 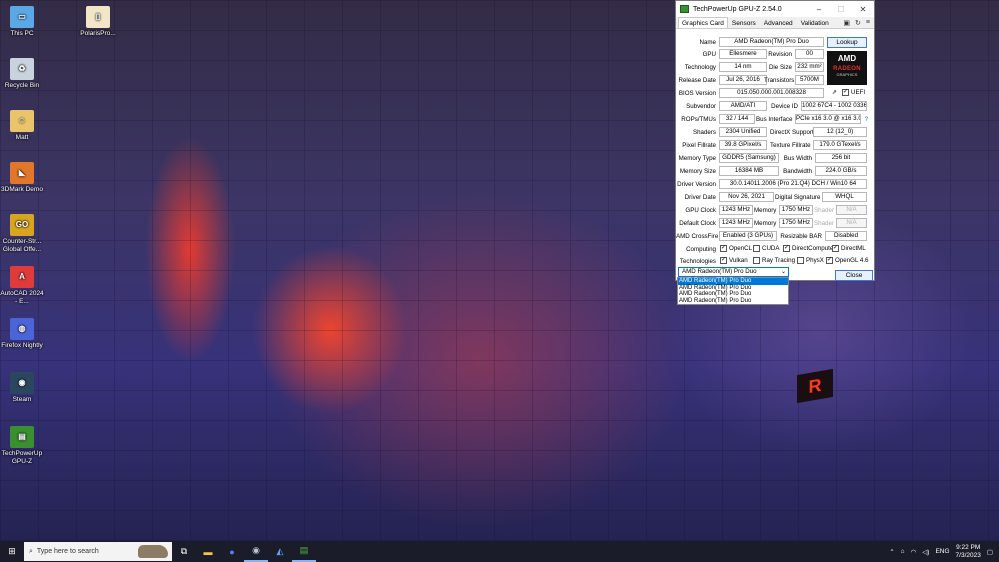 I want to click on checkbox-directcompute: ✓ DirectCompute, so click(x=808, y=248).